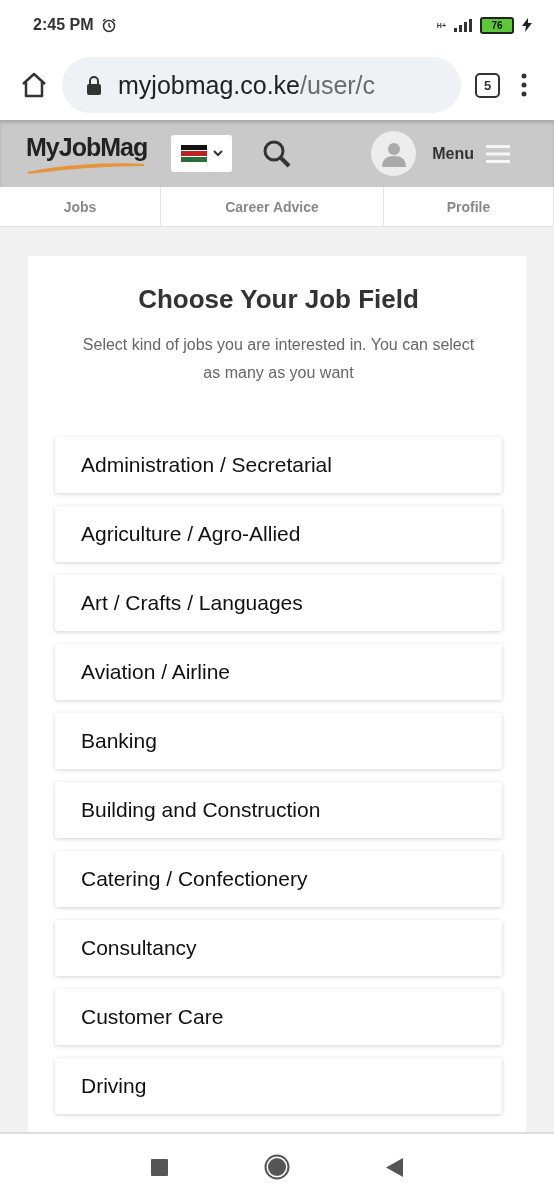 The image size is (554, 1200). What do you see at coordinates (278, 603) in the screenshot?
I see `job-field-option: Art / Crafts / Languages` at bounding box center [278, 603].